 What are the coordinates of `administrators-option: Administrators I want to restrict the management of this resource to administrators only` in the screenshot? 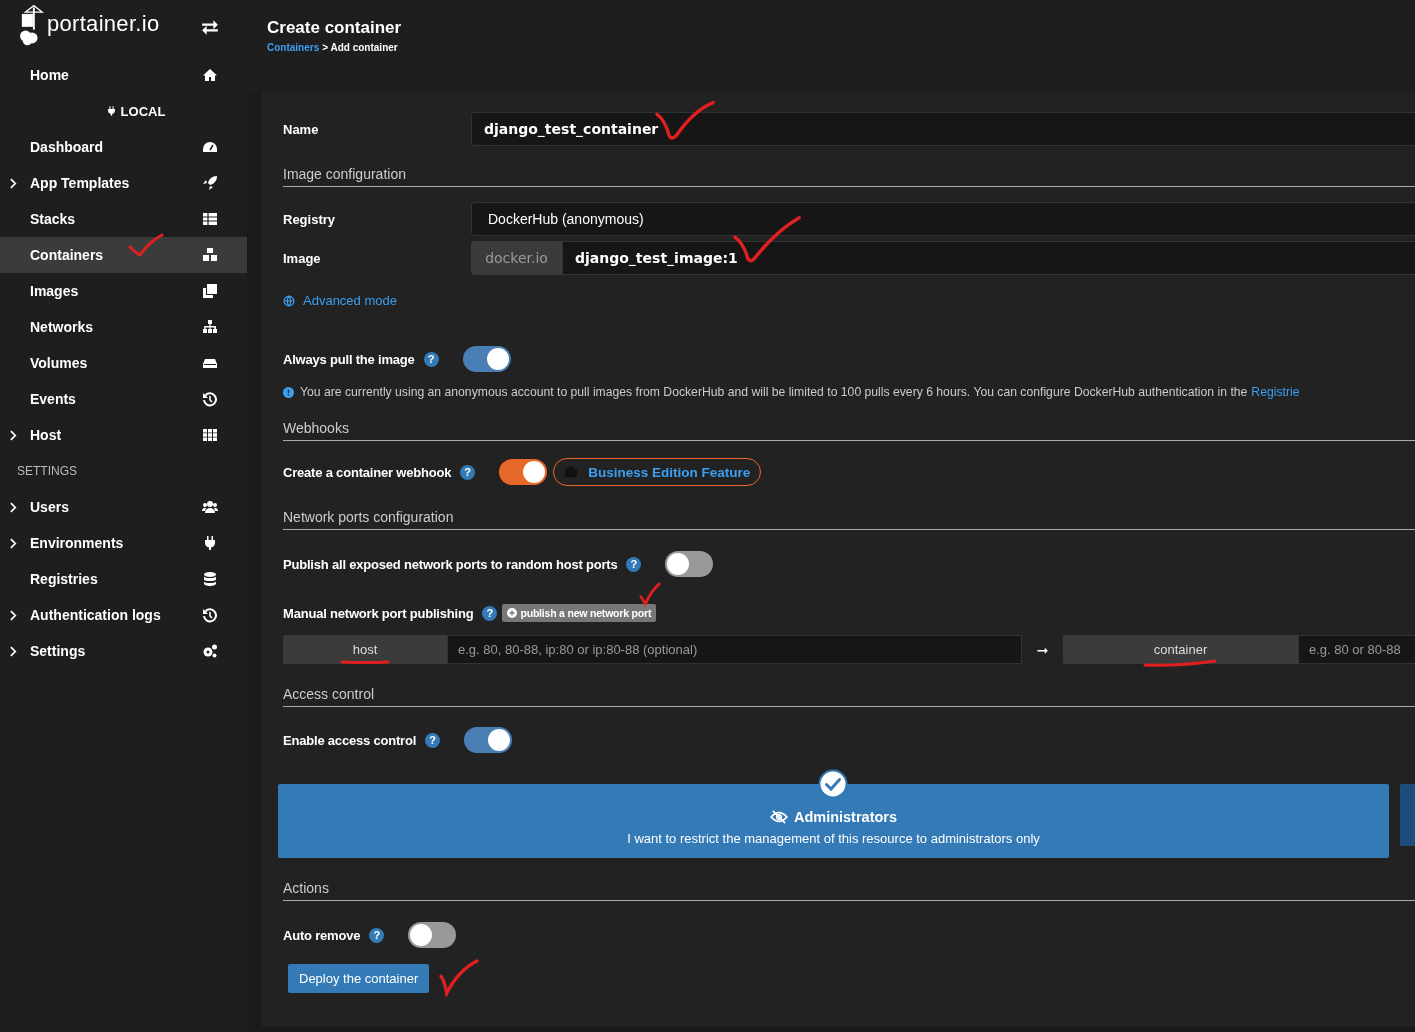 It's located at (833, 821).